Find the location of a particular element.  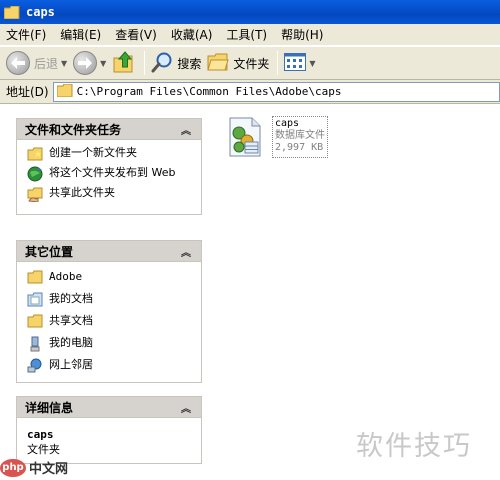

address-input: C:\Program Files\Common Files\Adobe\caps is located at coordinates (276, 91).